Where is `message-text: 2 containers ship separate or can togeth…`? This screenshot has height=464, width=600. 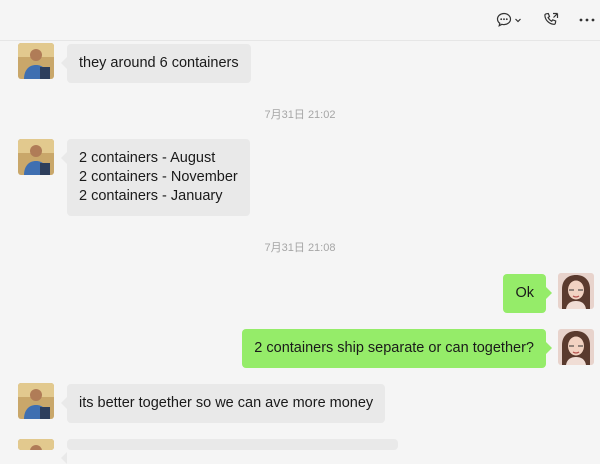 message-text: 2 containers ship separate or can togeth… is located at coordinates (394, 348).